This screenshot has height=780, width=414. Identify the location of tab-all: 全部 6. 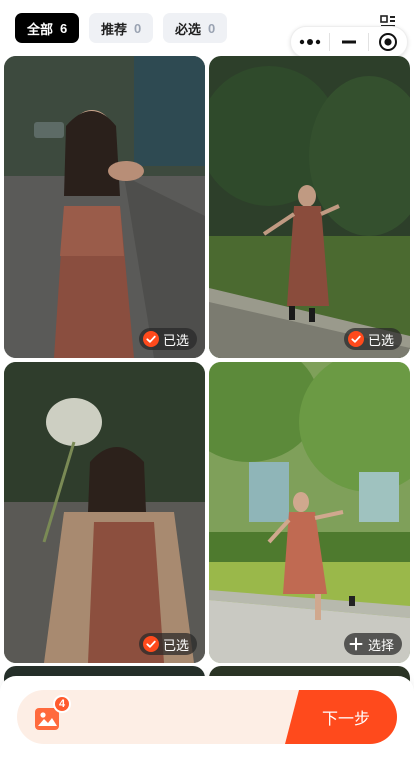
(47, 28).